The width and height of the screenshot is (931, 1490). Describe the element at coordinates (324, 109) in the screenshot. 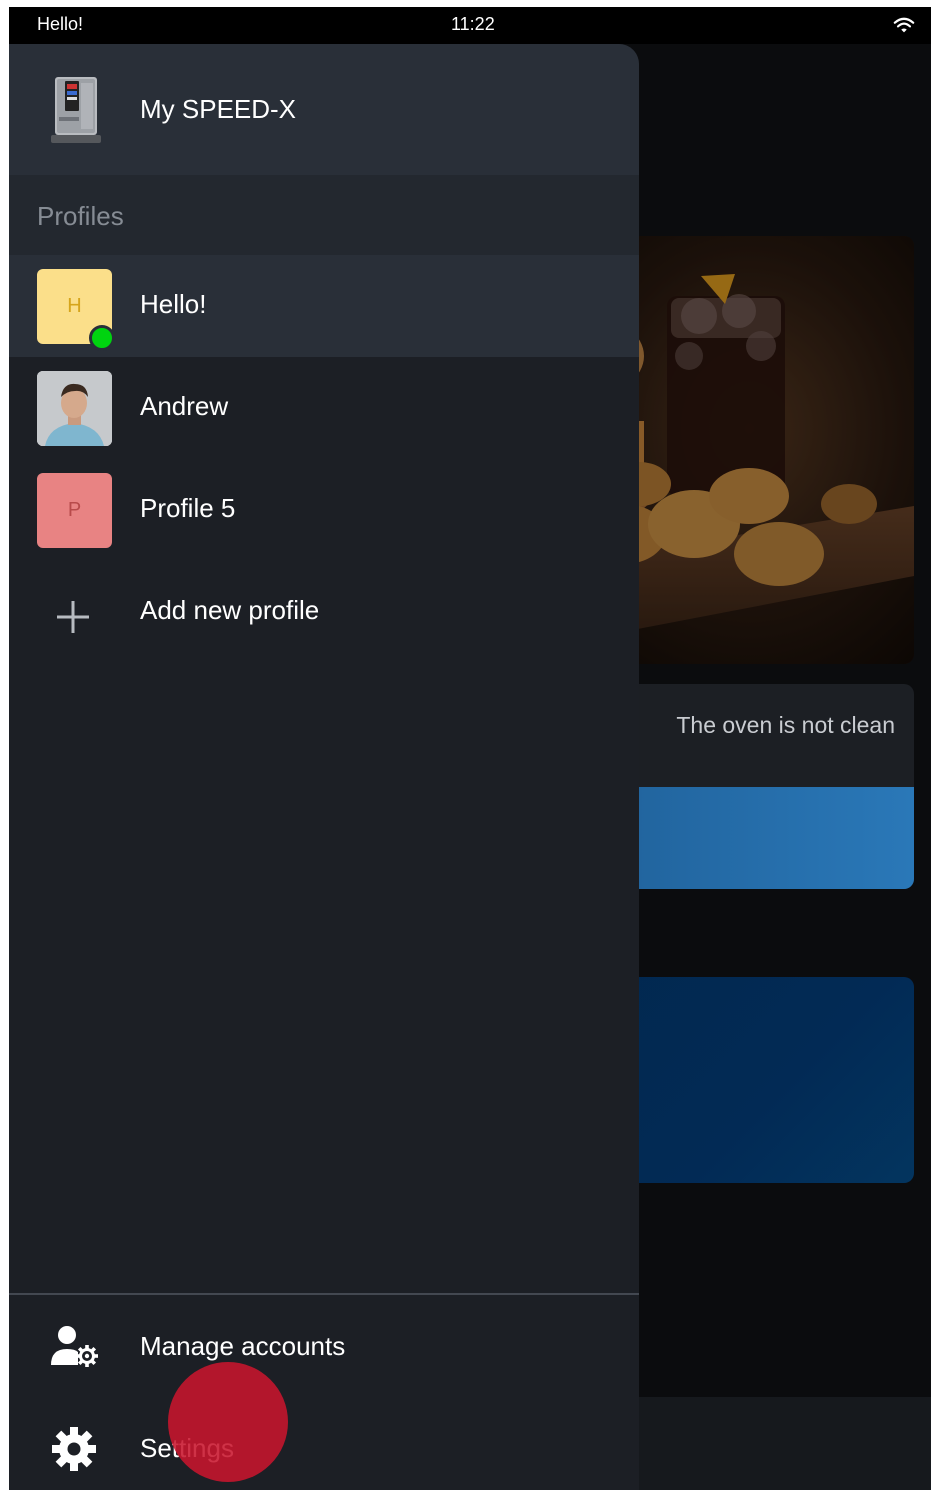

I see `drawer-header: My SPEED-X` at that location.